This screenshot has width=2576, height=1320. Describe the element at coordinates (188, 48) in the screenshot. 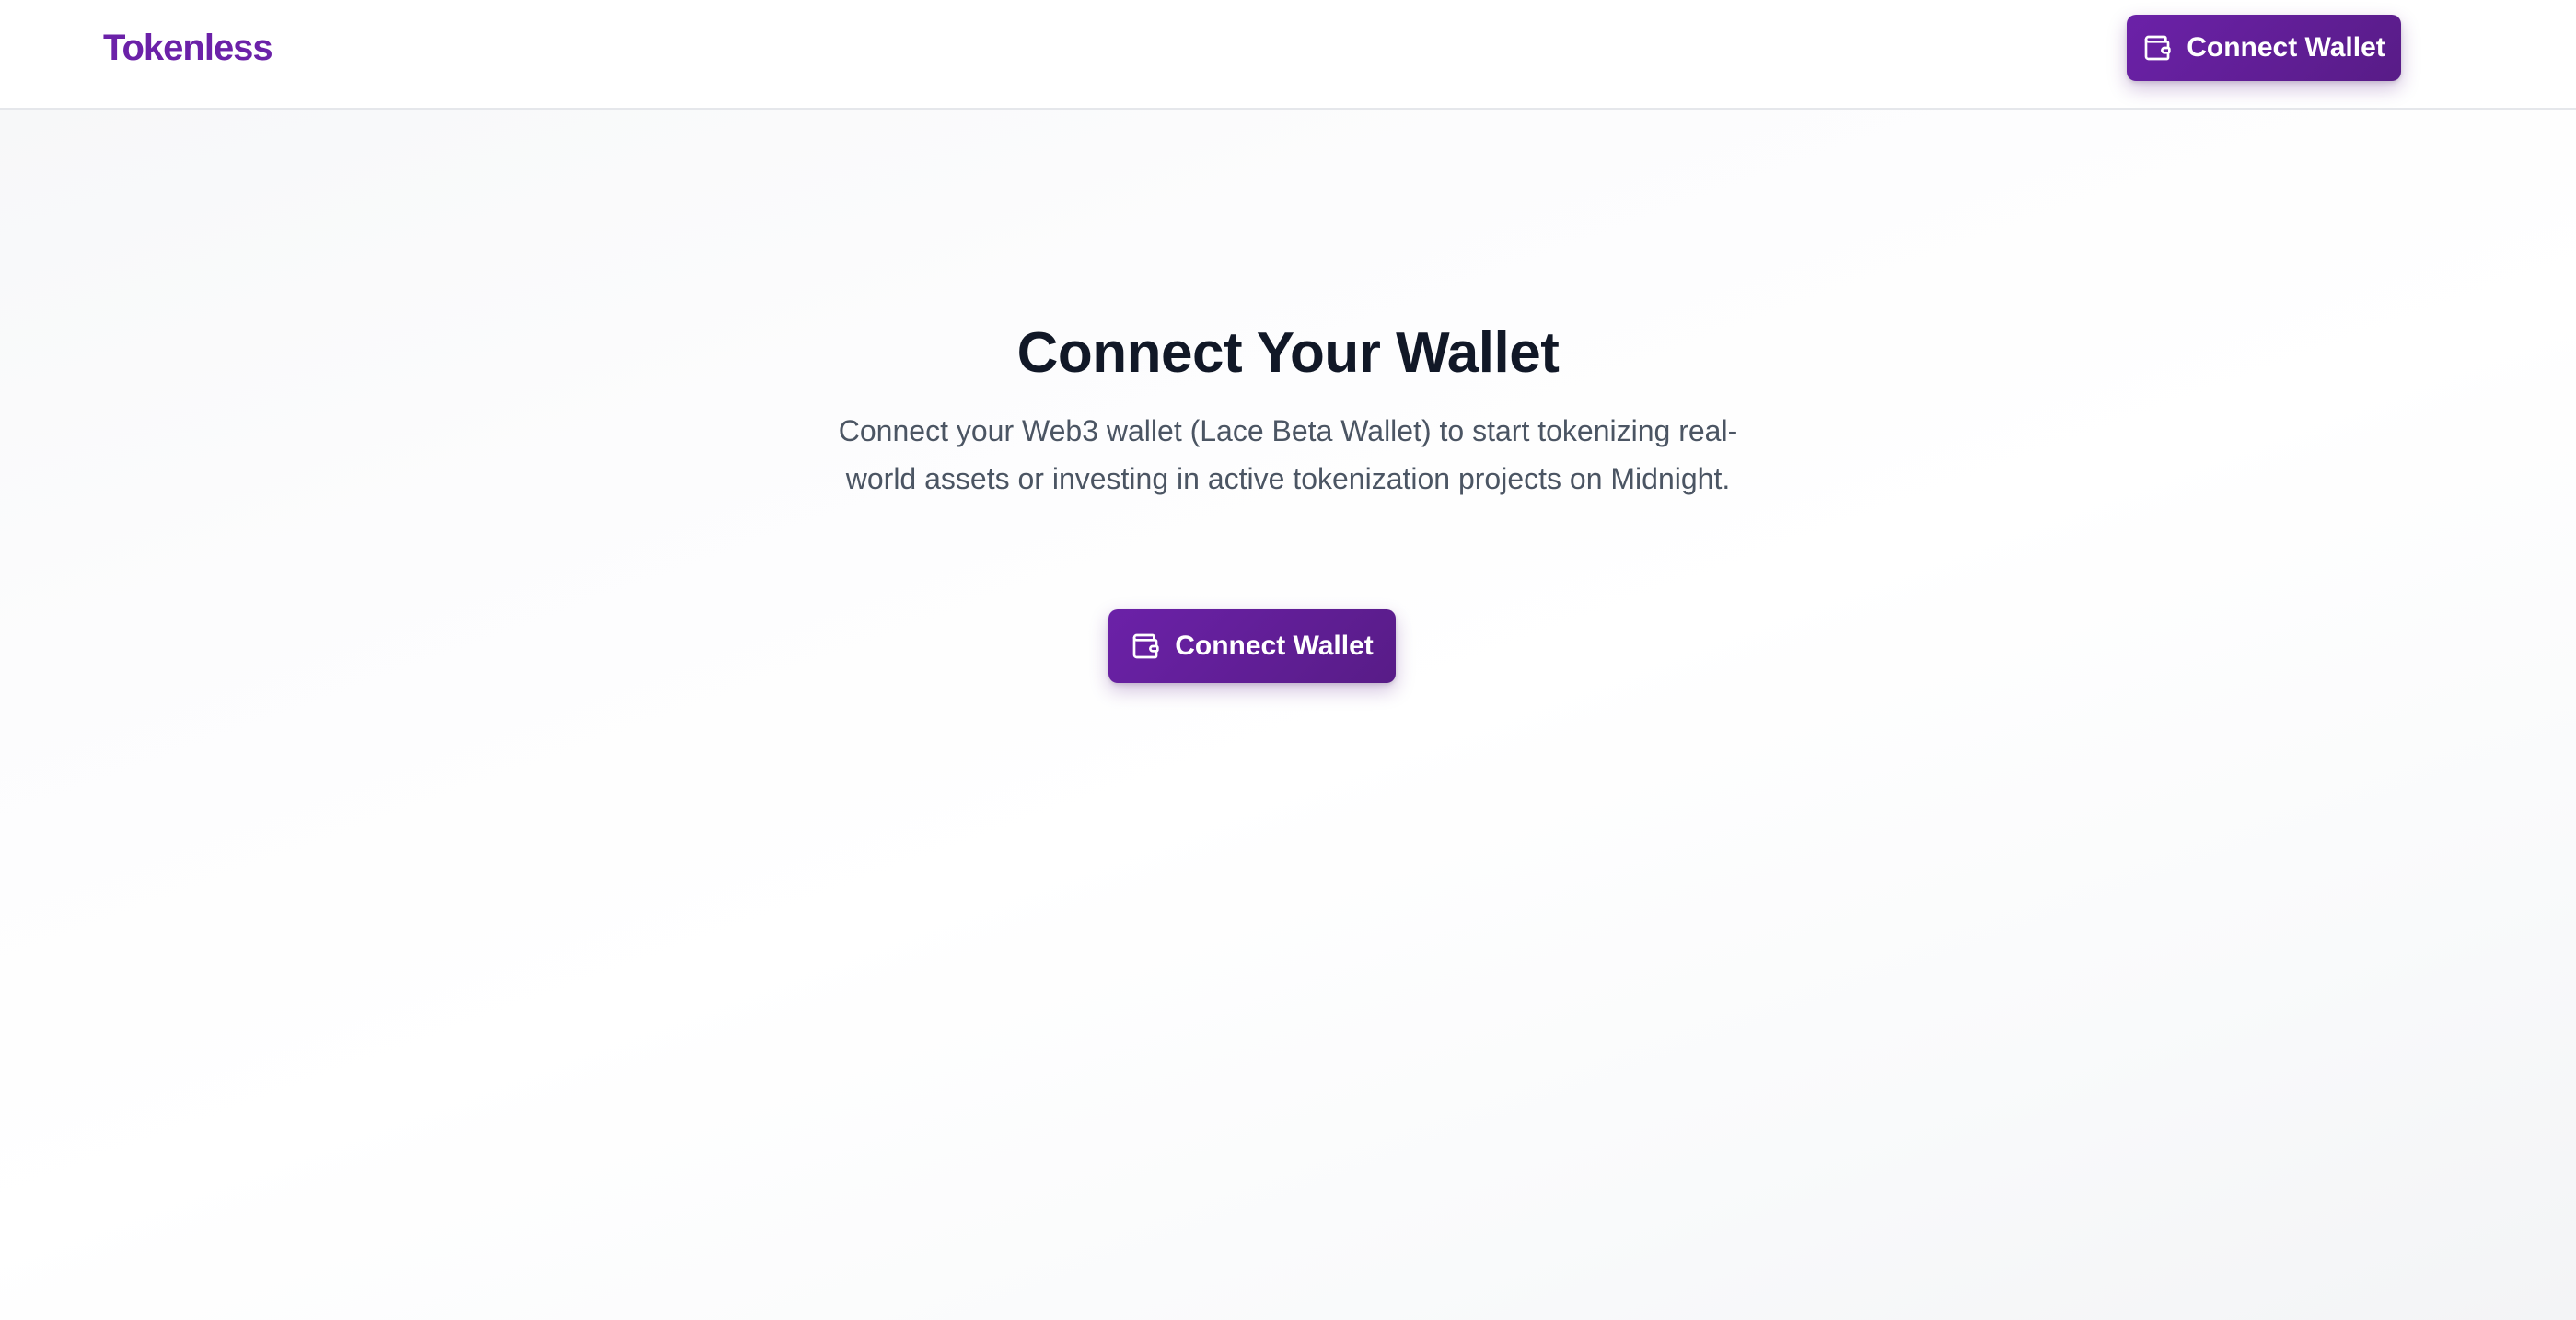

I see `brand-logo: Tokenless` at that location.